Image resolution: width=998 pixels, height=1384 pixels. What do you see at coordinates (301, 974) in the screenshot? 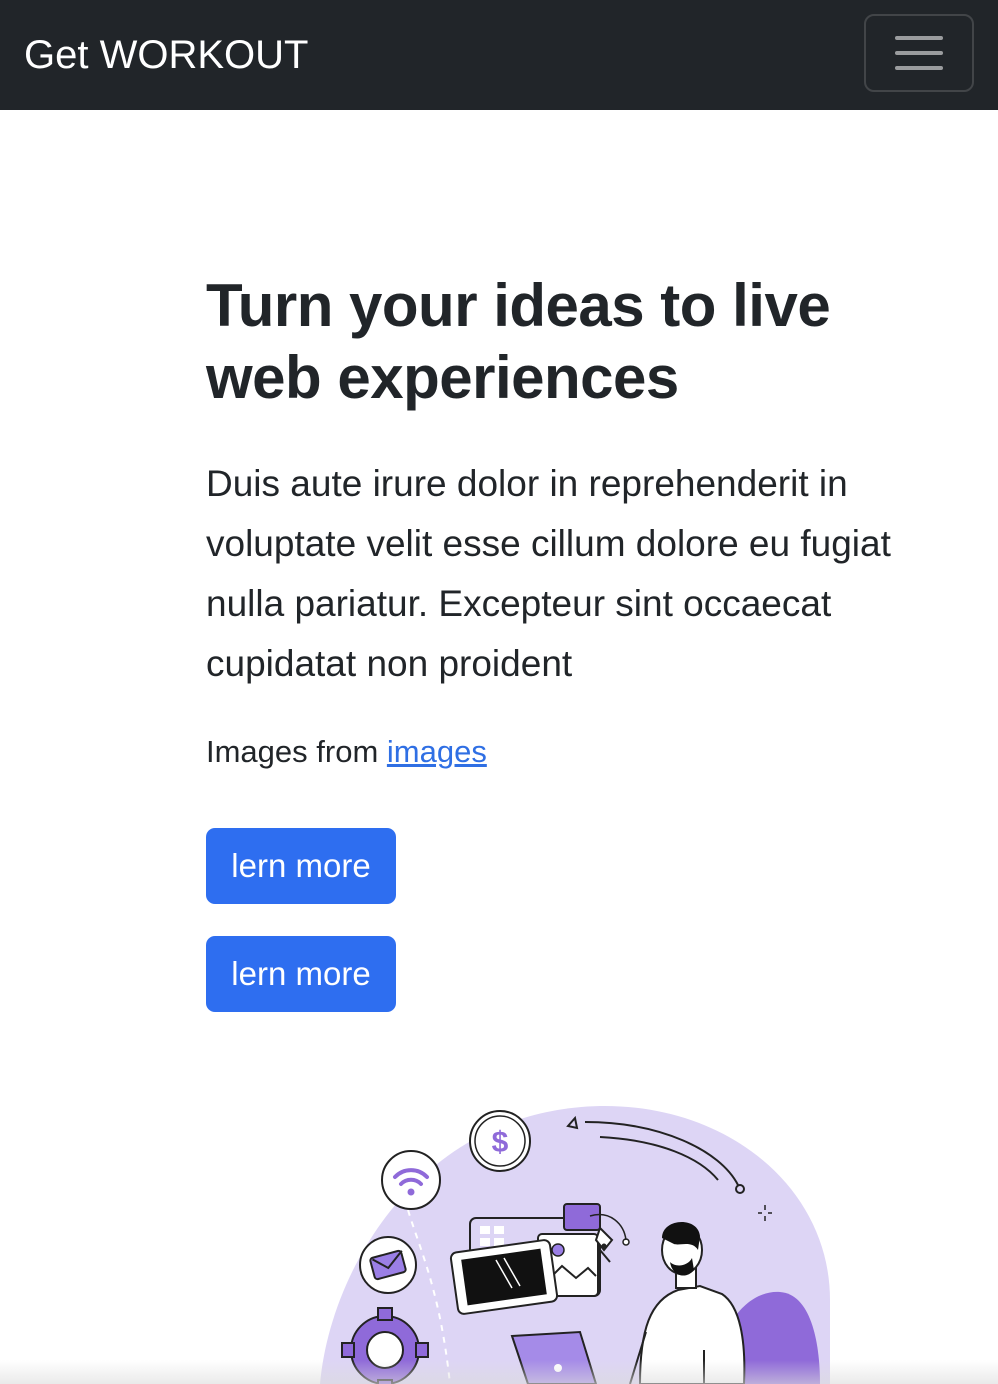
I see `learn-more-button-2: lern more` at bounding box center [301, 974].